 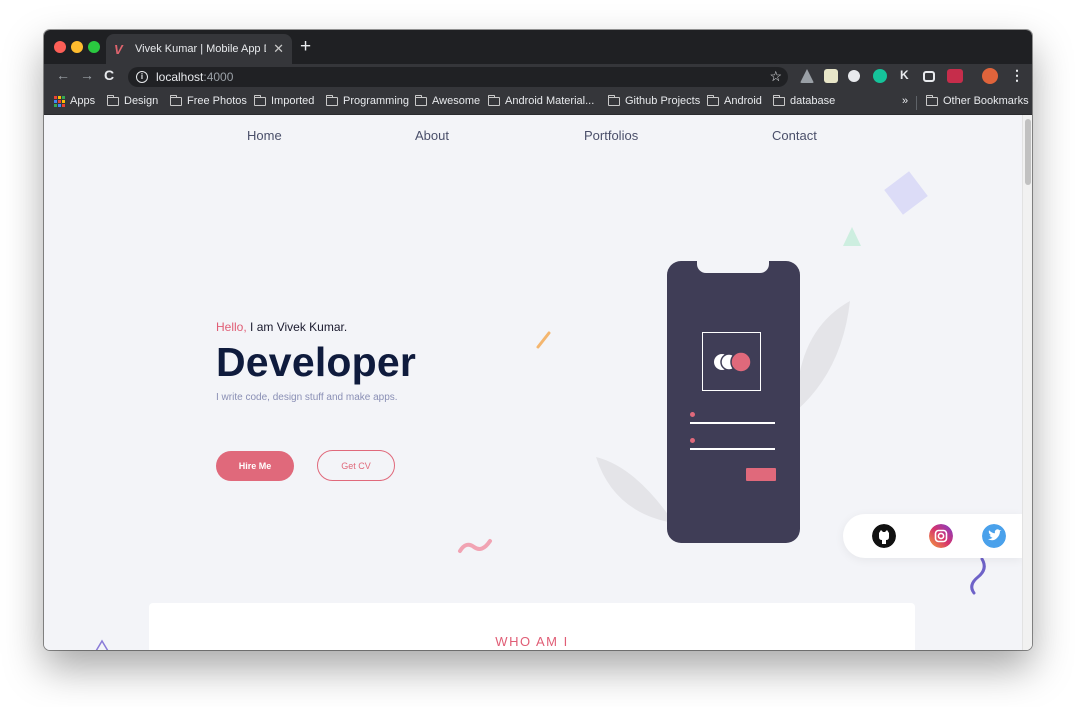 I want to click on diamond-shape, so click(x=906, y=193).